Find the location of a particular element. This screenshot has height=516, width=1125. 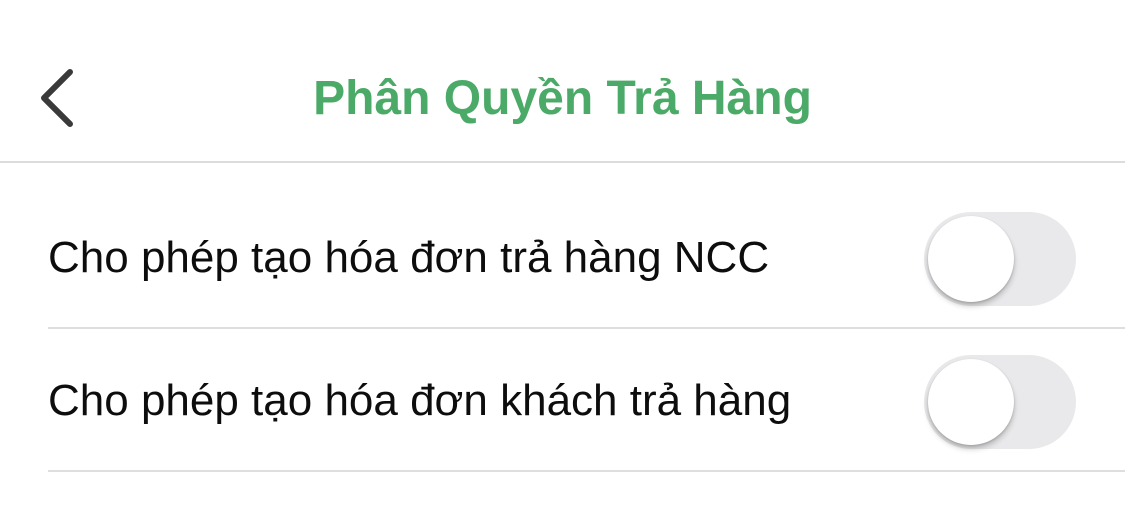

setting-label: Cho phép tạo hóa đơn trả hàng NCC is located at coordinates (409, 257).